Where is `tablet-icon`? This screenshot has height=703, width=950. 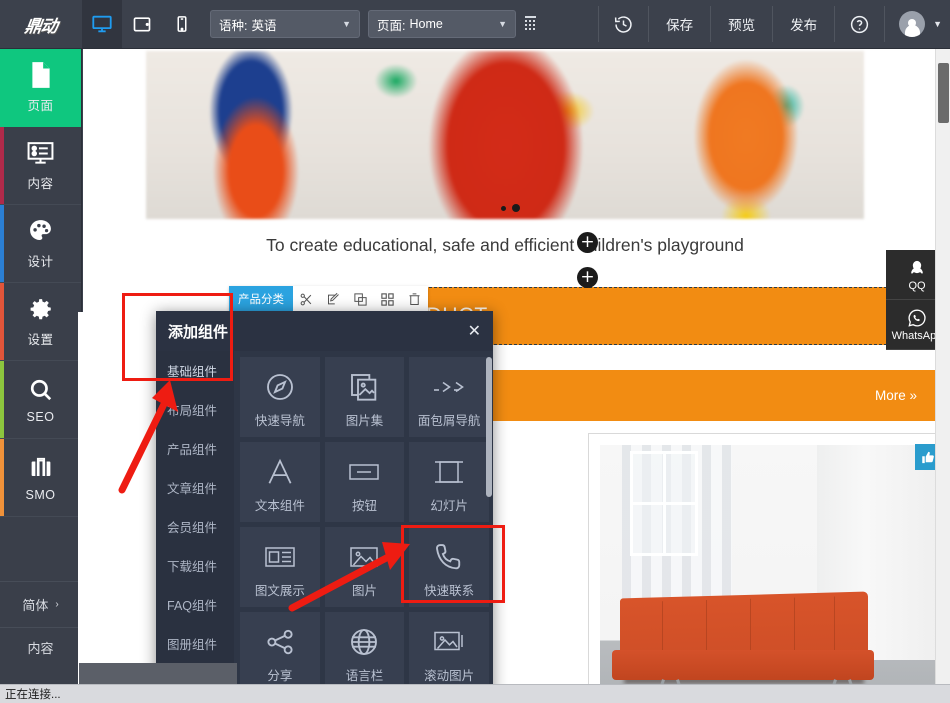
tablet-icon is located at coordinates (142, 24).